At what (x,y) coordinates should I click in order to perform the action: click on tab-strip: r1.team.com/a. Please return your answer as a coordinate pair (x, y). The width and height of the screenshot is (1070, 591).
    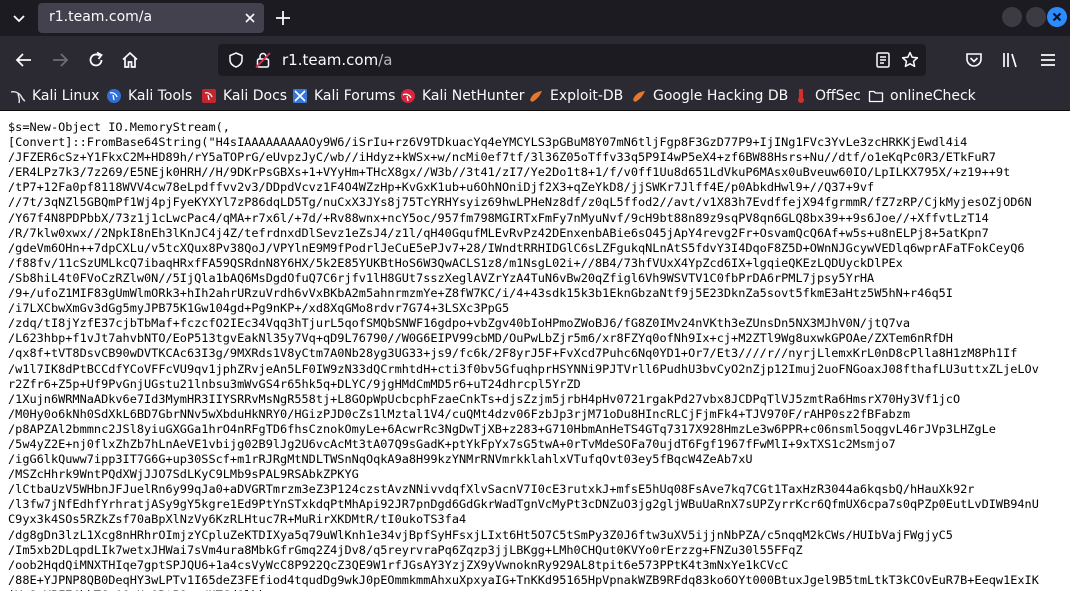
    Looking at the image, I should click on (535, 18).